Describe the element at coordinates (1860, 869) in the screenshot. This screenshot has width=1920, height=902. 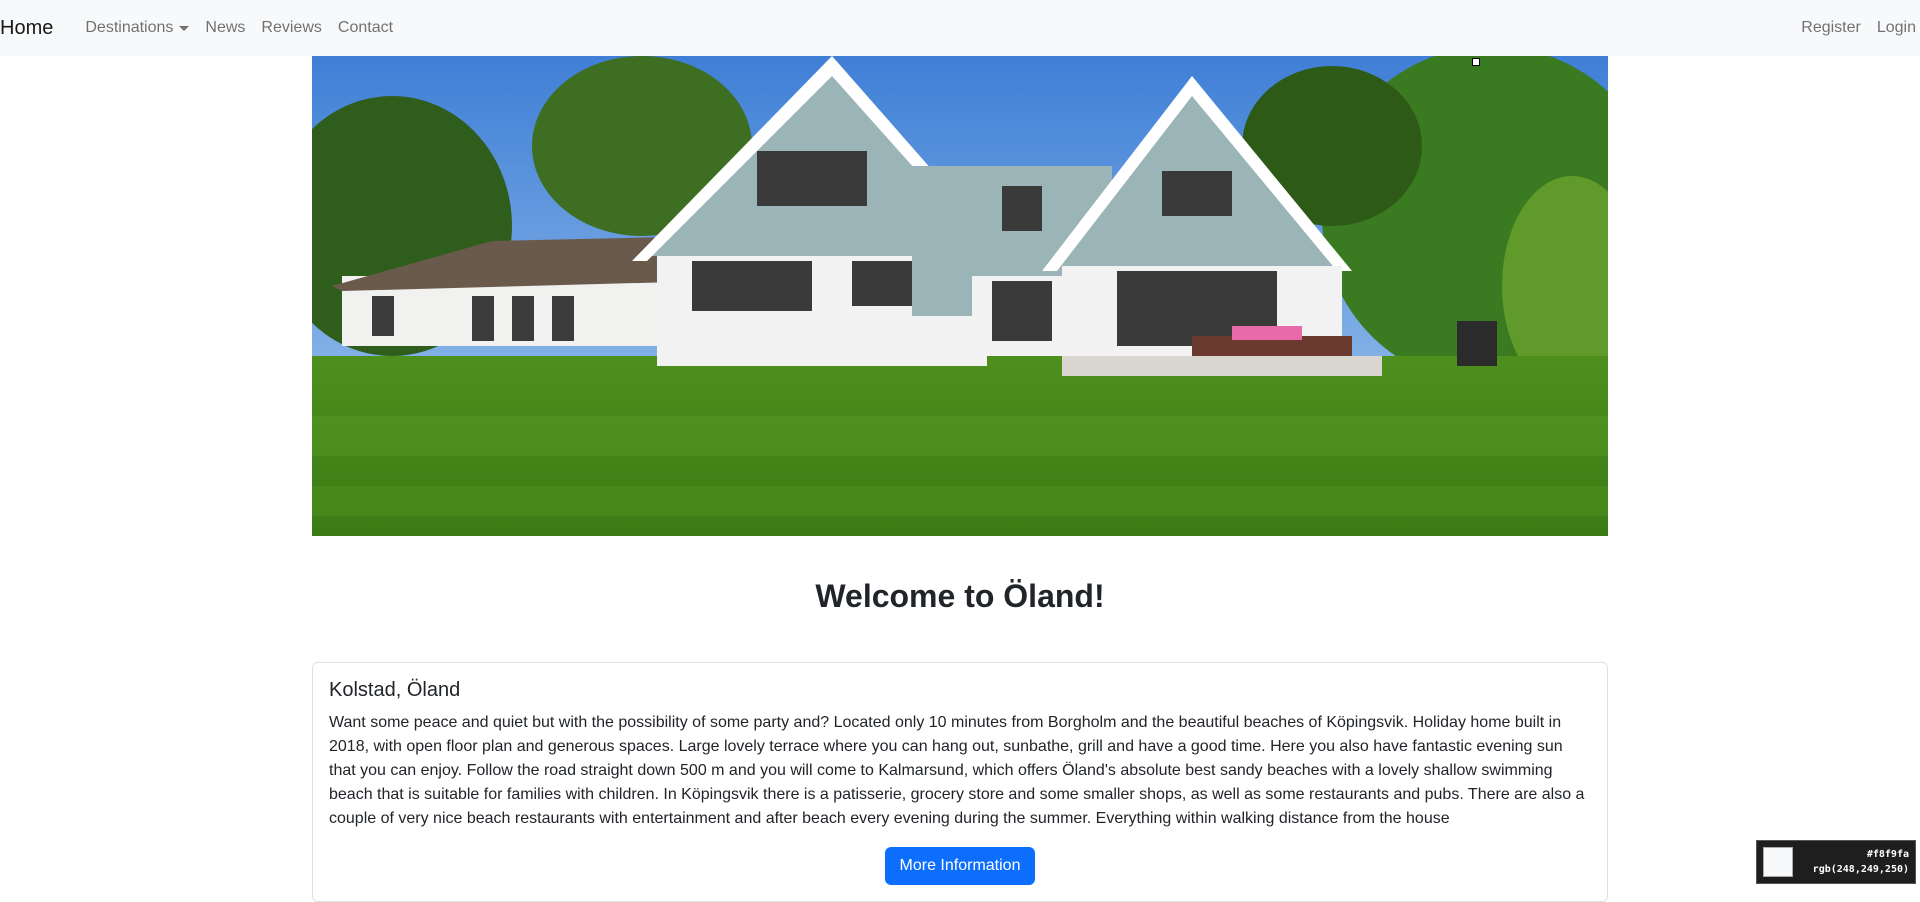
I see `color-rgb: rgb(248,249,250)` at that location.